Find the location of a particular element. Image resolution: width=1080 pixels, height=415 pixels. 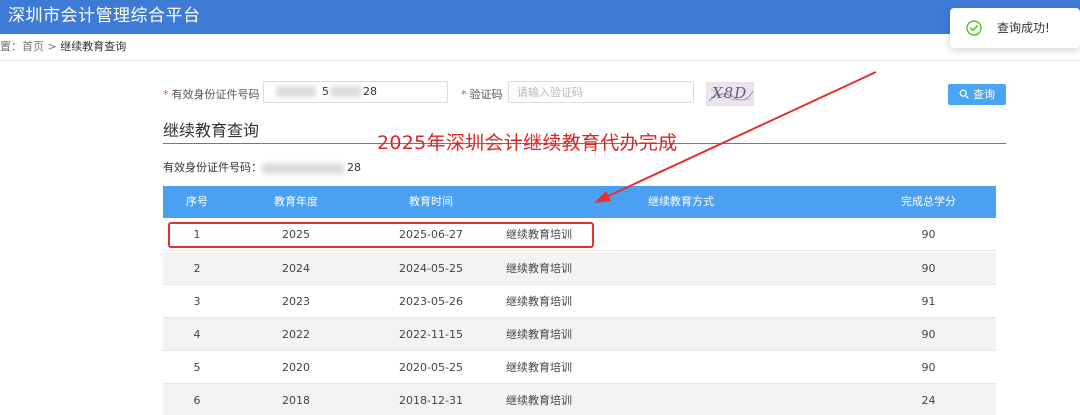

breadcrumb-home-link: 首页 is located at coordinates (33, 46).